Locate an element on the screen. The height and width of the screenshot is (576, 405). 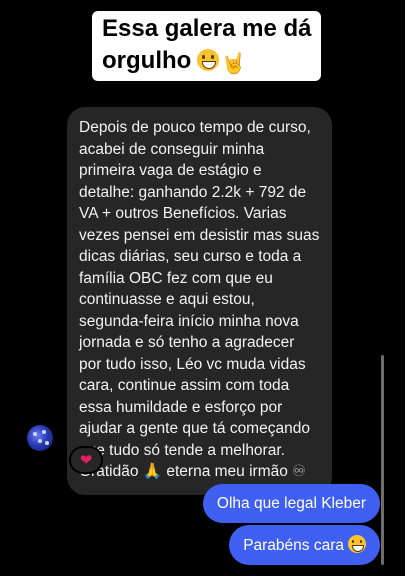
infinity-icon: ♾ is located at coordinates (299, 471).